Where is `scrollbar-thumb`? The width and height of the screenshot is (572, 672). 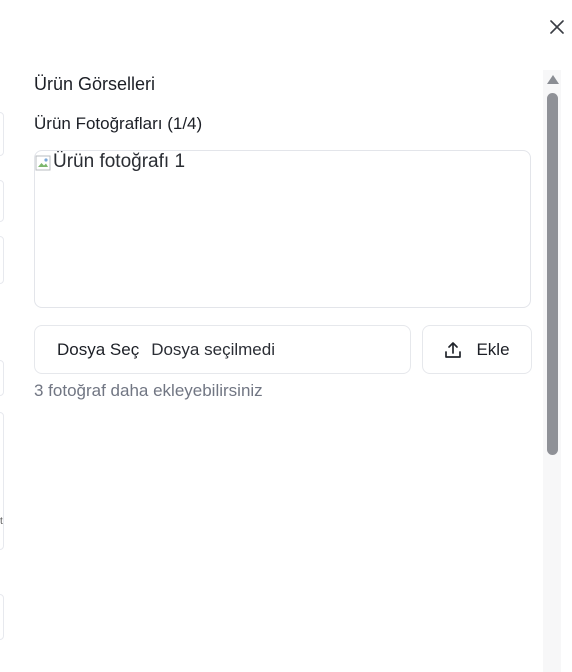
scrollbar-thumb is located at coordinates (552, 274).